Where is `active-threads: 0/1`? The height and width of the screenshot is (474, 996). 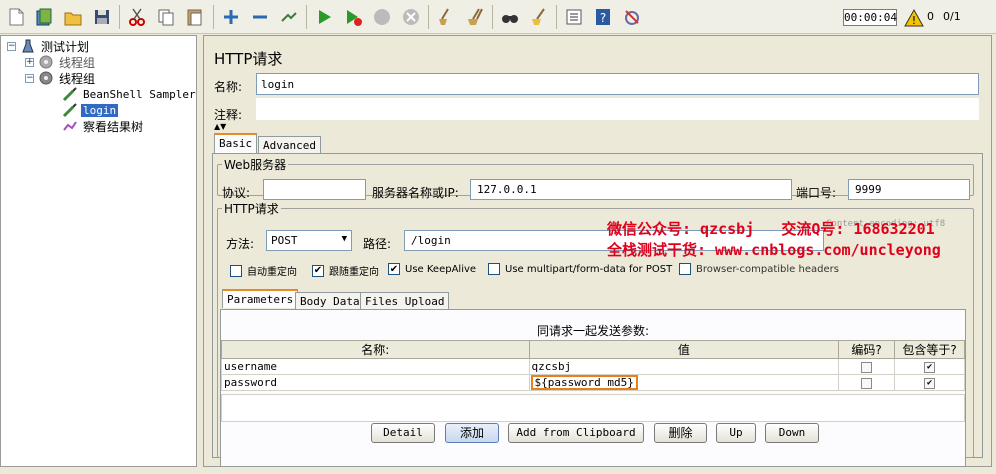
active-threads: 0/1 is located at coordinates (952, 16).